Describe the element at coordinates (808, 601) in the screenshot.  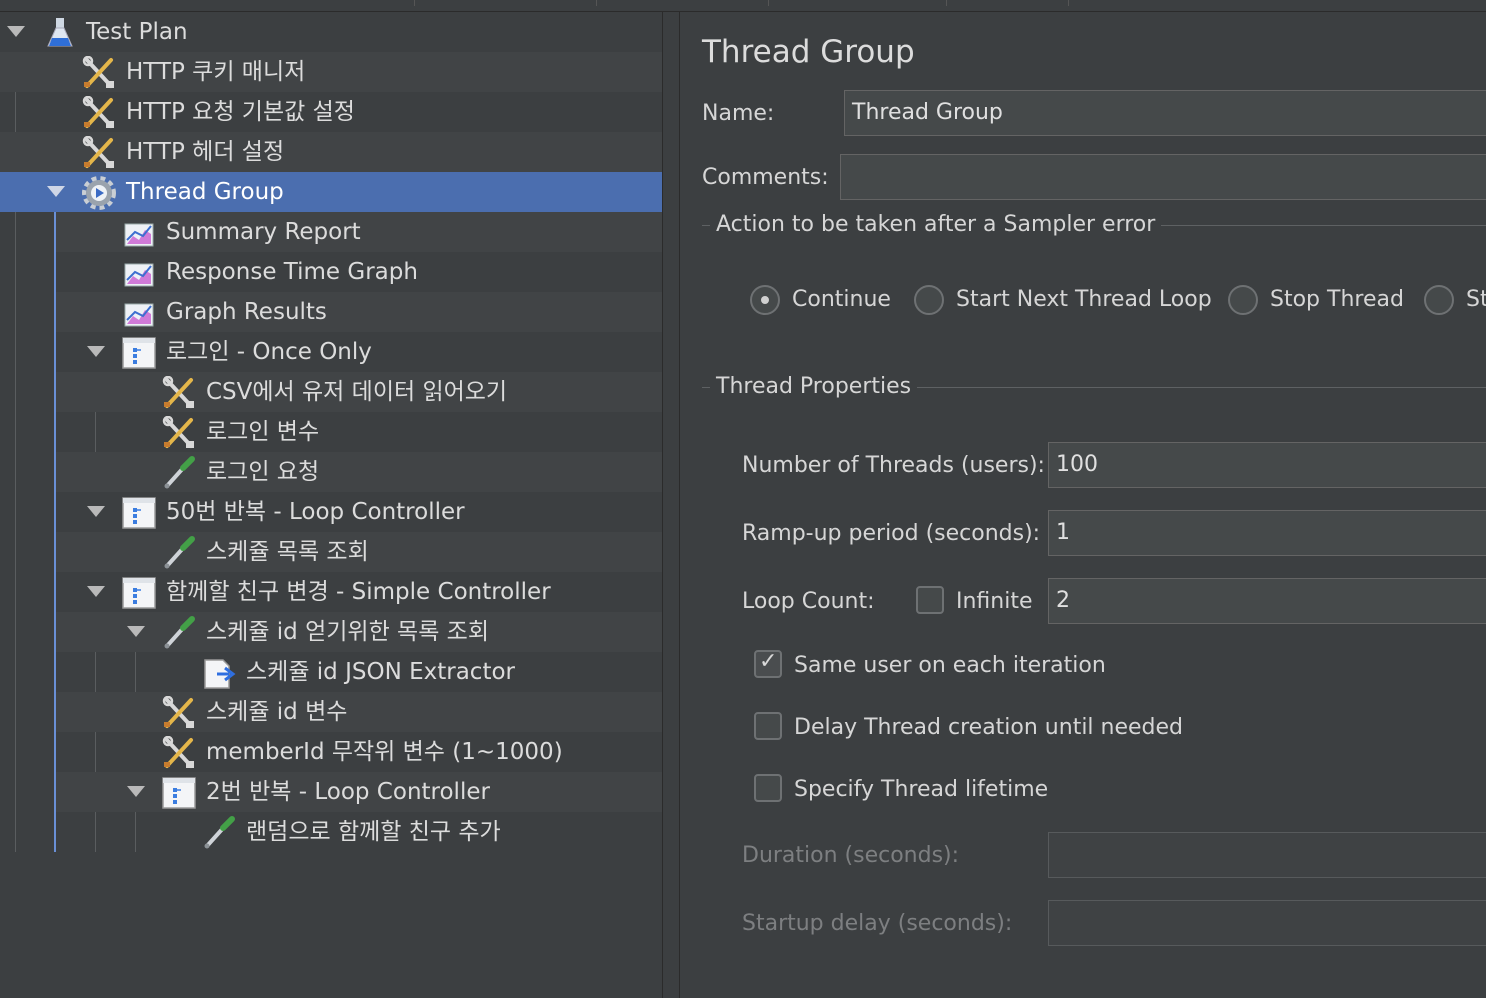
I see `loop-count-label: Loop Count:` at that location.